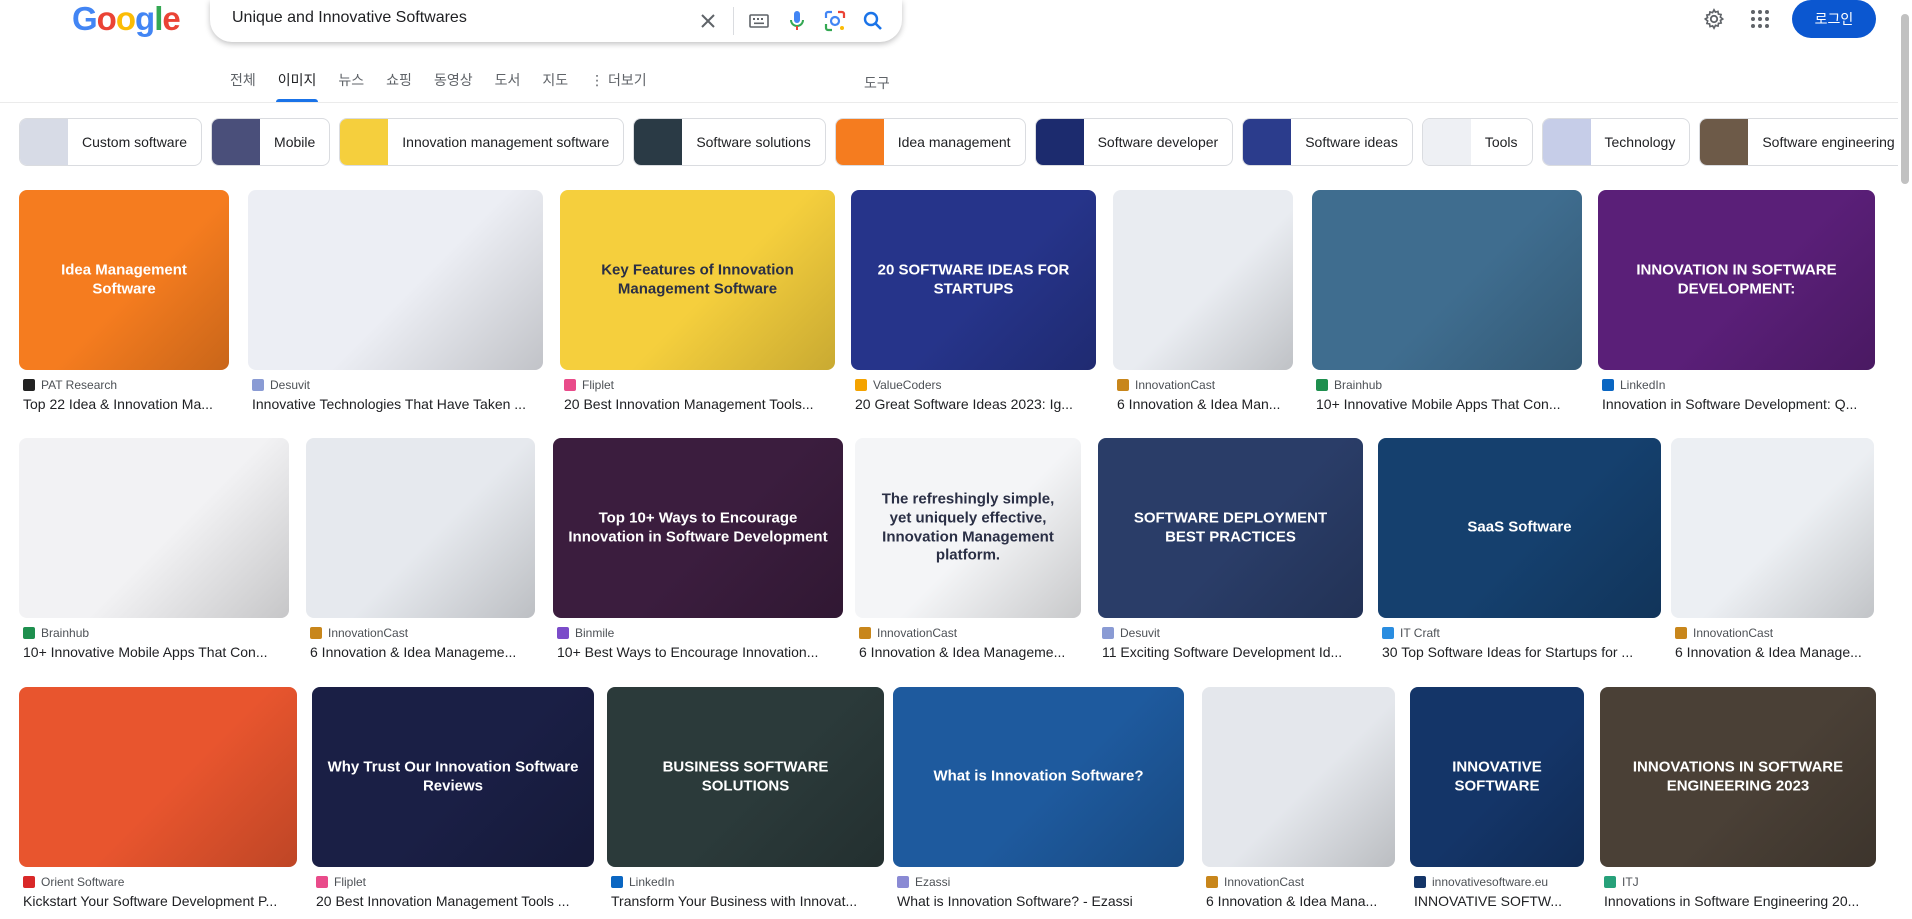 The height and width of the screenshot is (919, 1912). What do you see at coordinates (73, 882) in the screenshot?
I see `result-source: Orient Software` at bounding box center [73, 882].